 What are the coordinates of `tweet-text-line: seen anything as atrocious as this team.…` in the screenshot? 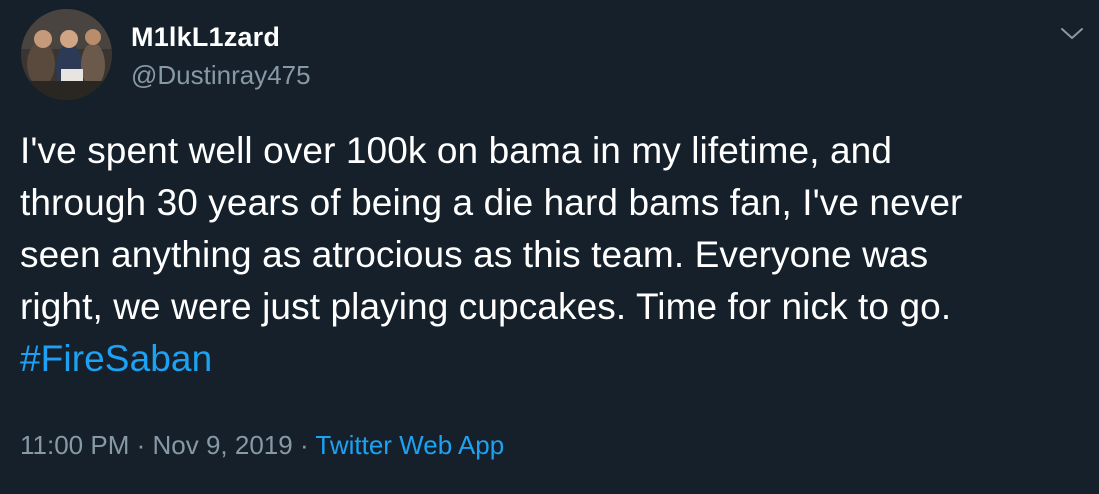 It's located at (474, 254).